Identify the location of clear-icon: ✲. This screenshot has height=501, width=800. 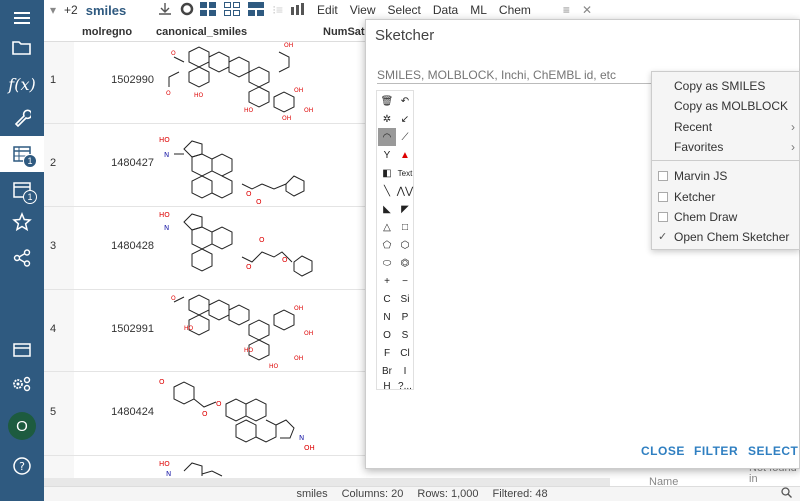
(387, 119).